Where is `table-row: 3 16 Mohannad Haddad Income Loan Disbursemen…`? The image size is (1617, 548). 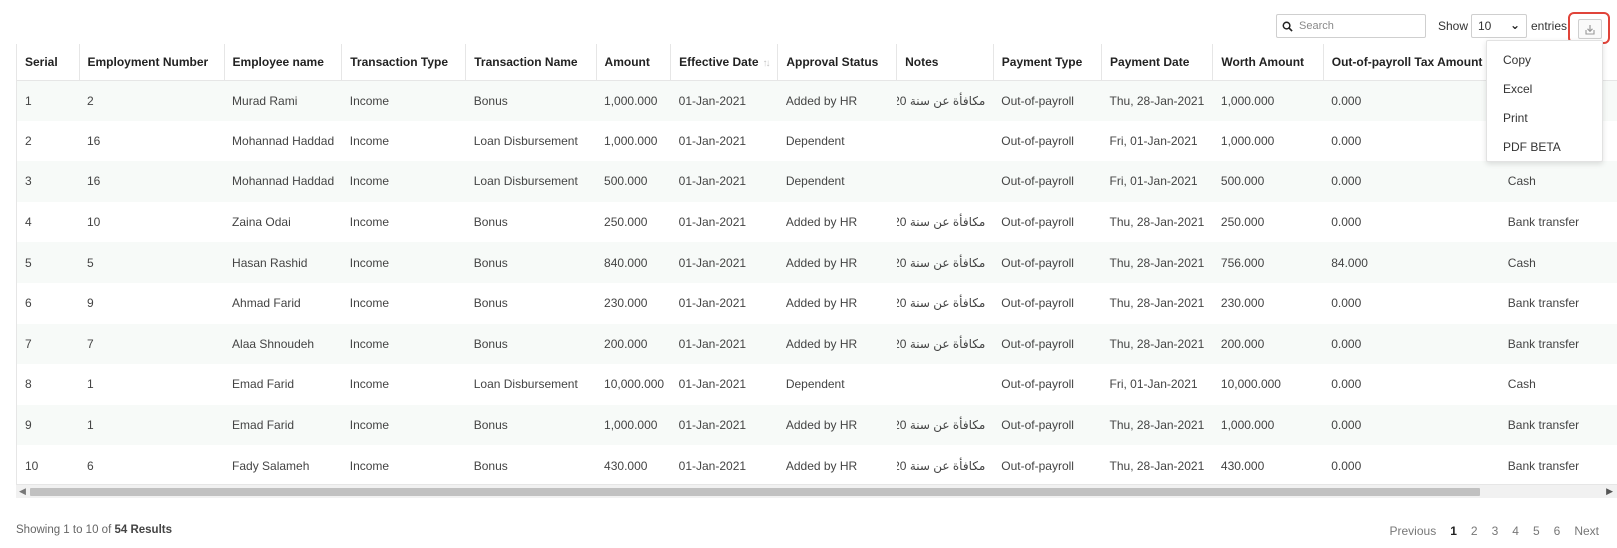
table-row: 3 16 Mohannad Haddad Income Loan Disbursemen… is located at coordinates (817, 181).